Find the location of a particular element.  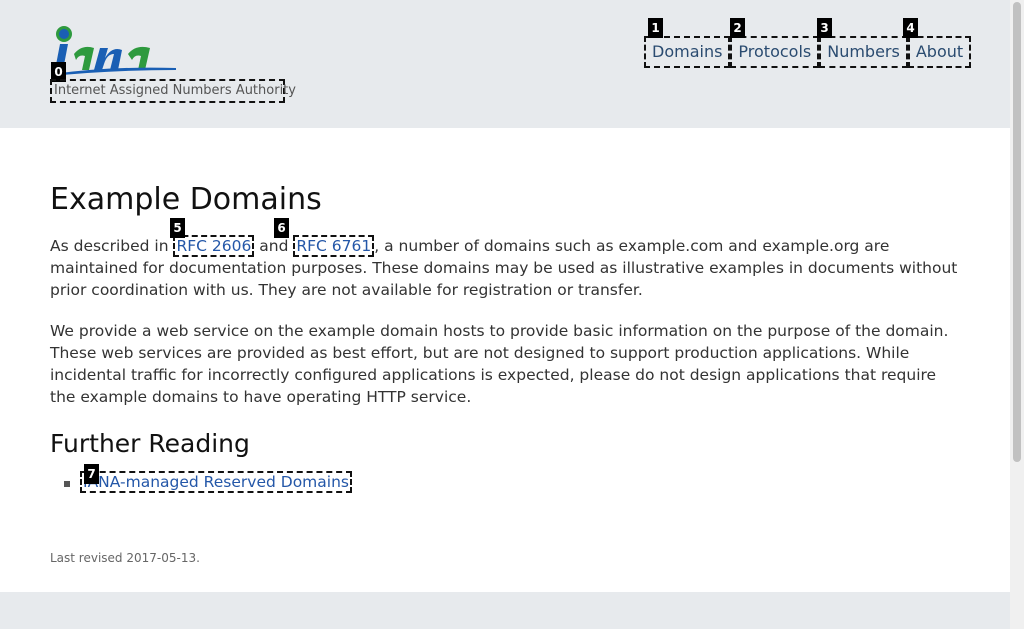

element-badge: 5 is located at coordinates (177, 228).